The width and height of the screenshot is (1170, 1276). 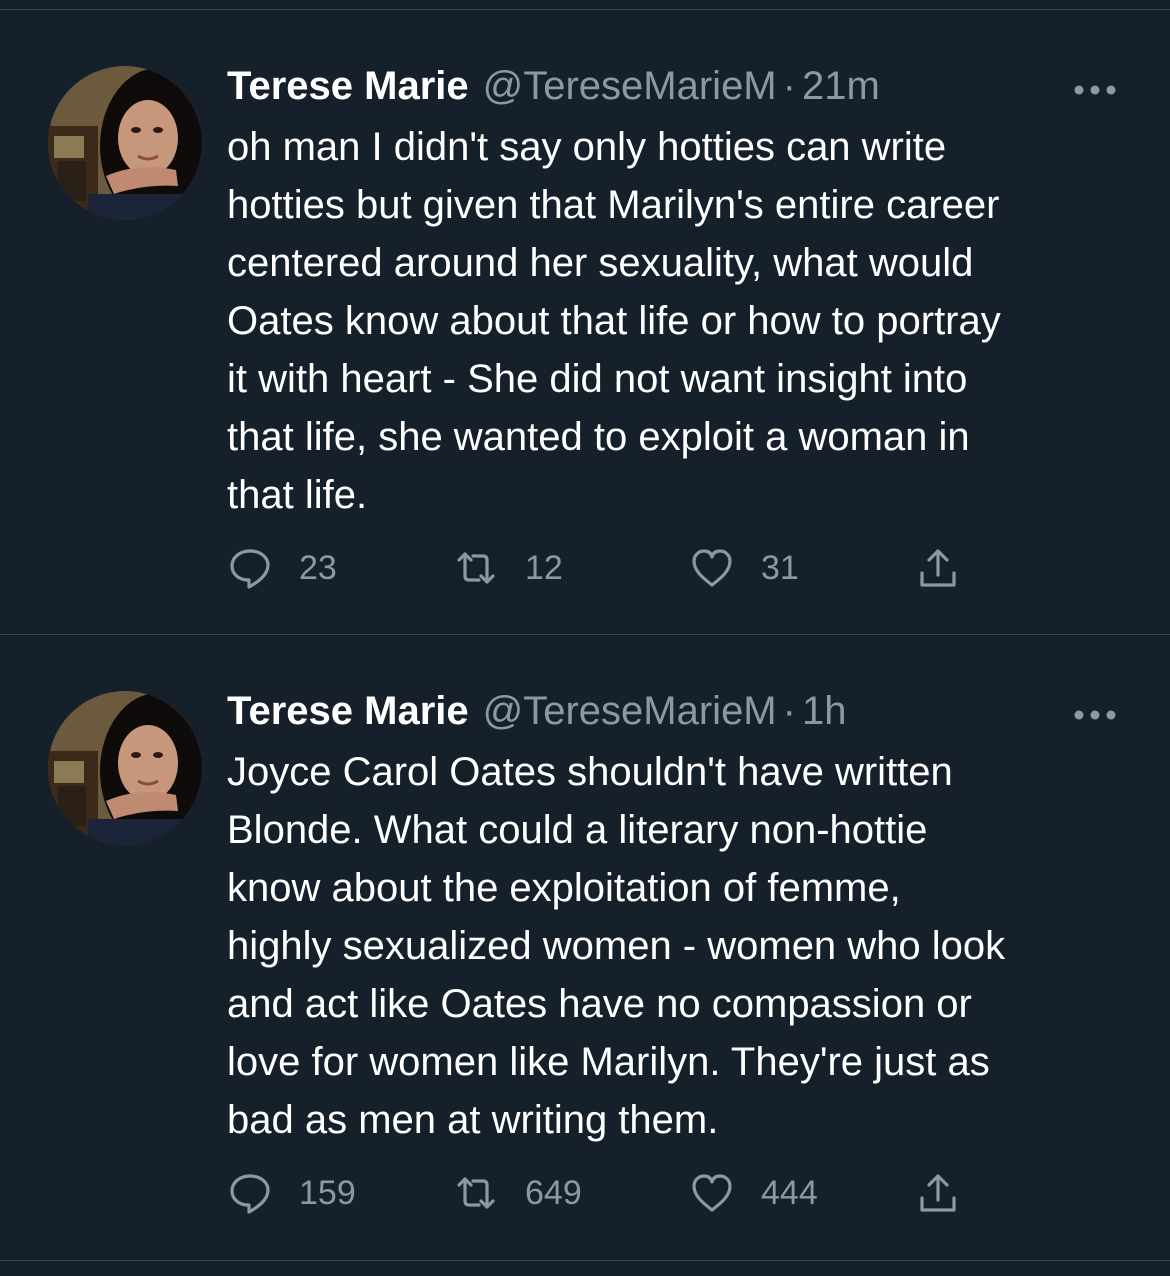 What do you see at coordinates (824, 711) in the screenshot?
I see `tweet-timestamp: 1h` at bounding box center [824, 711].